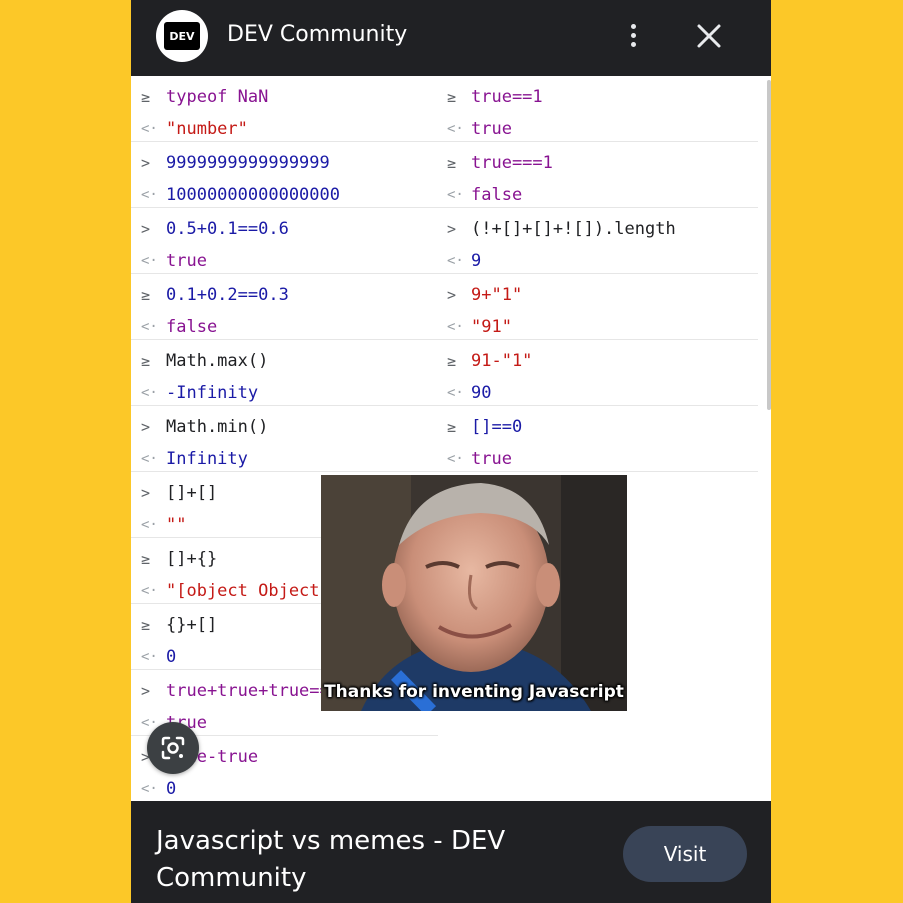  Describe the element at coordinates (598, 109) in the screenshot. I see `console-entry: ≥ true==1 <· true` at that location.